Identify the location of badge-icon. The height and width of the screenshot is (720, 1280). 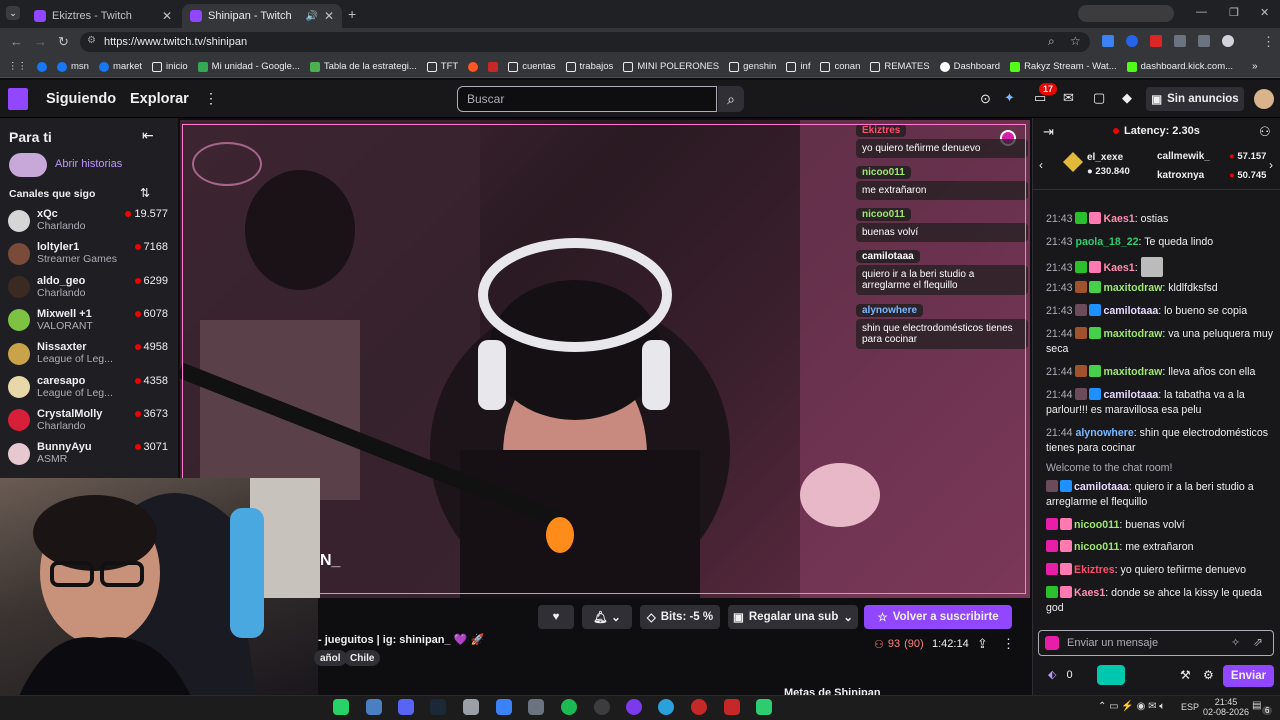
(1052, 643).